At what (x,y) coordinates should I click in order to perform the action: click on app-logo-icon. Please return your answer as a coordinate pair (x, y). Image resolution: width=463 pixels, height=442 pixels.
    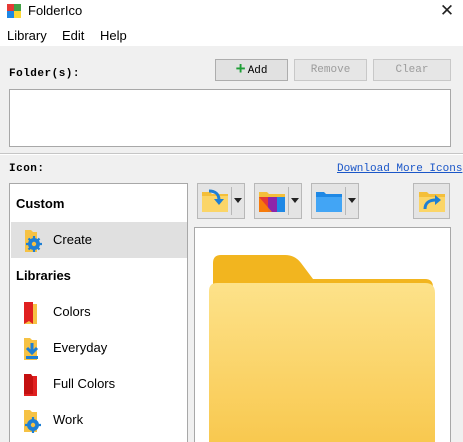
    Looking at the image, I should click on (14, 11).